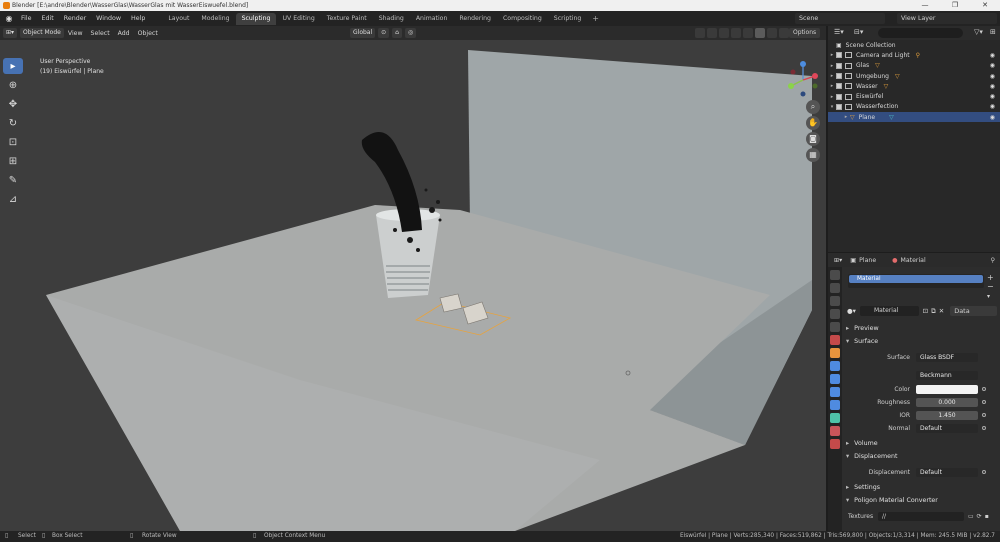  Describe the element at coordinates (992, 260) in the screenshot. I see `pin-icon: ⚲` at that location.